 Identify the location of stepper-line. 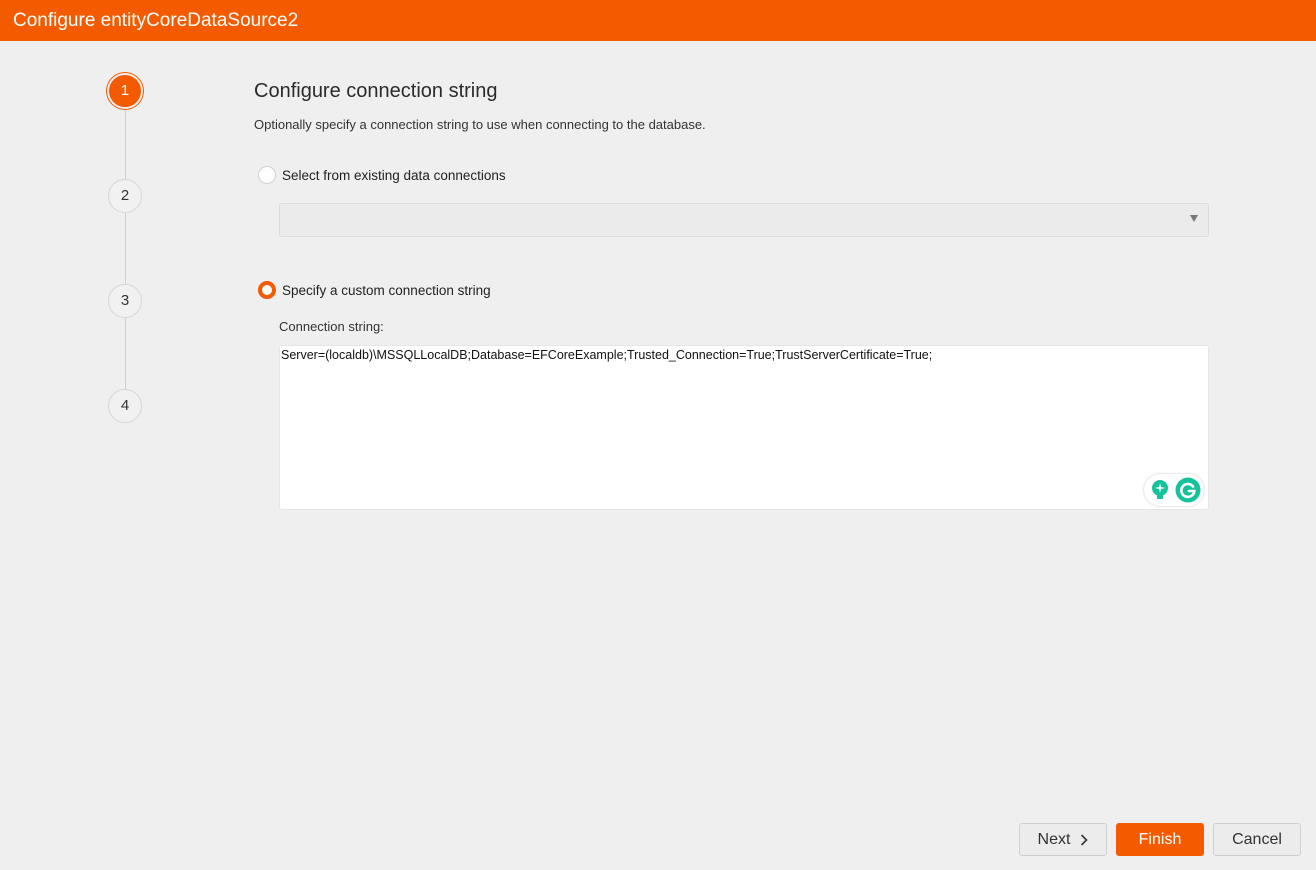
(125, 249).